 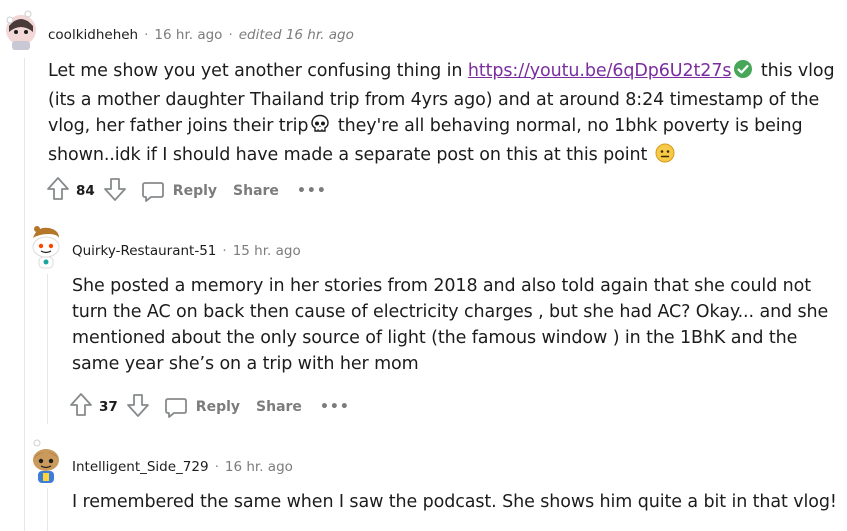 I want to click on vote-count: 37, so click(x=108, y=407).